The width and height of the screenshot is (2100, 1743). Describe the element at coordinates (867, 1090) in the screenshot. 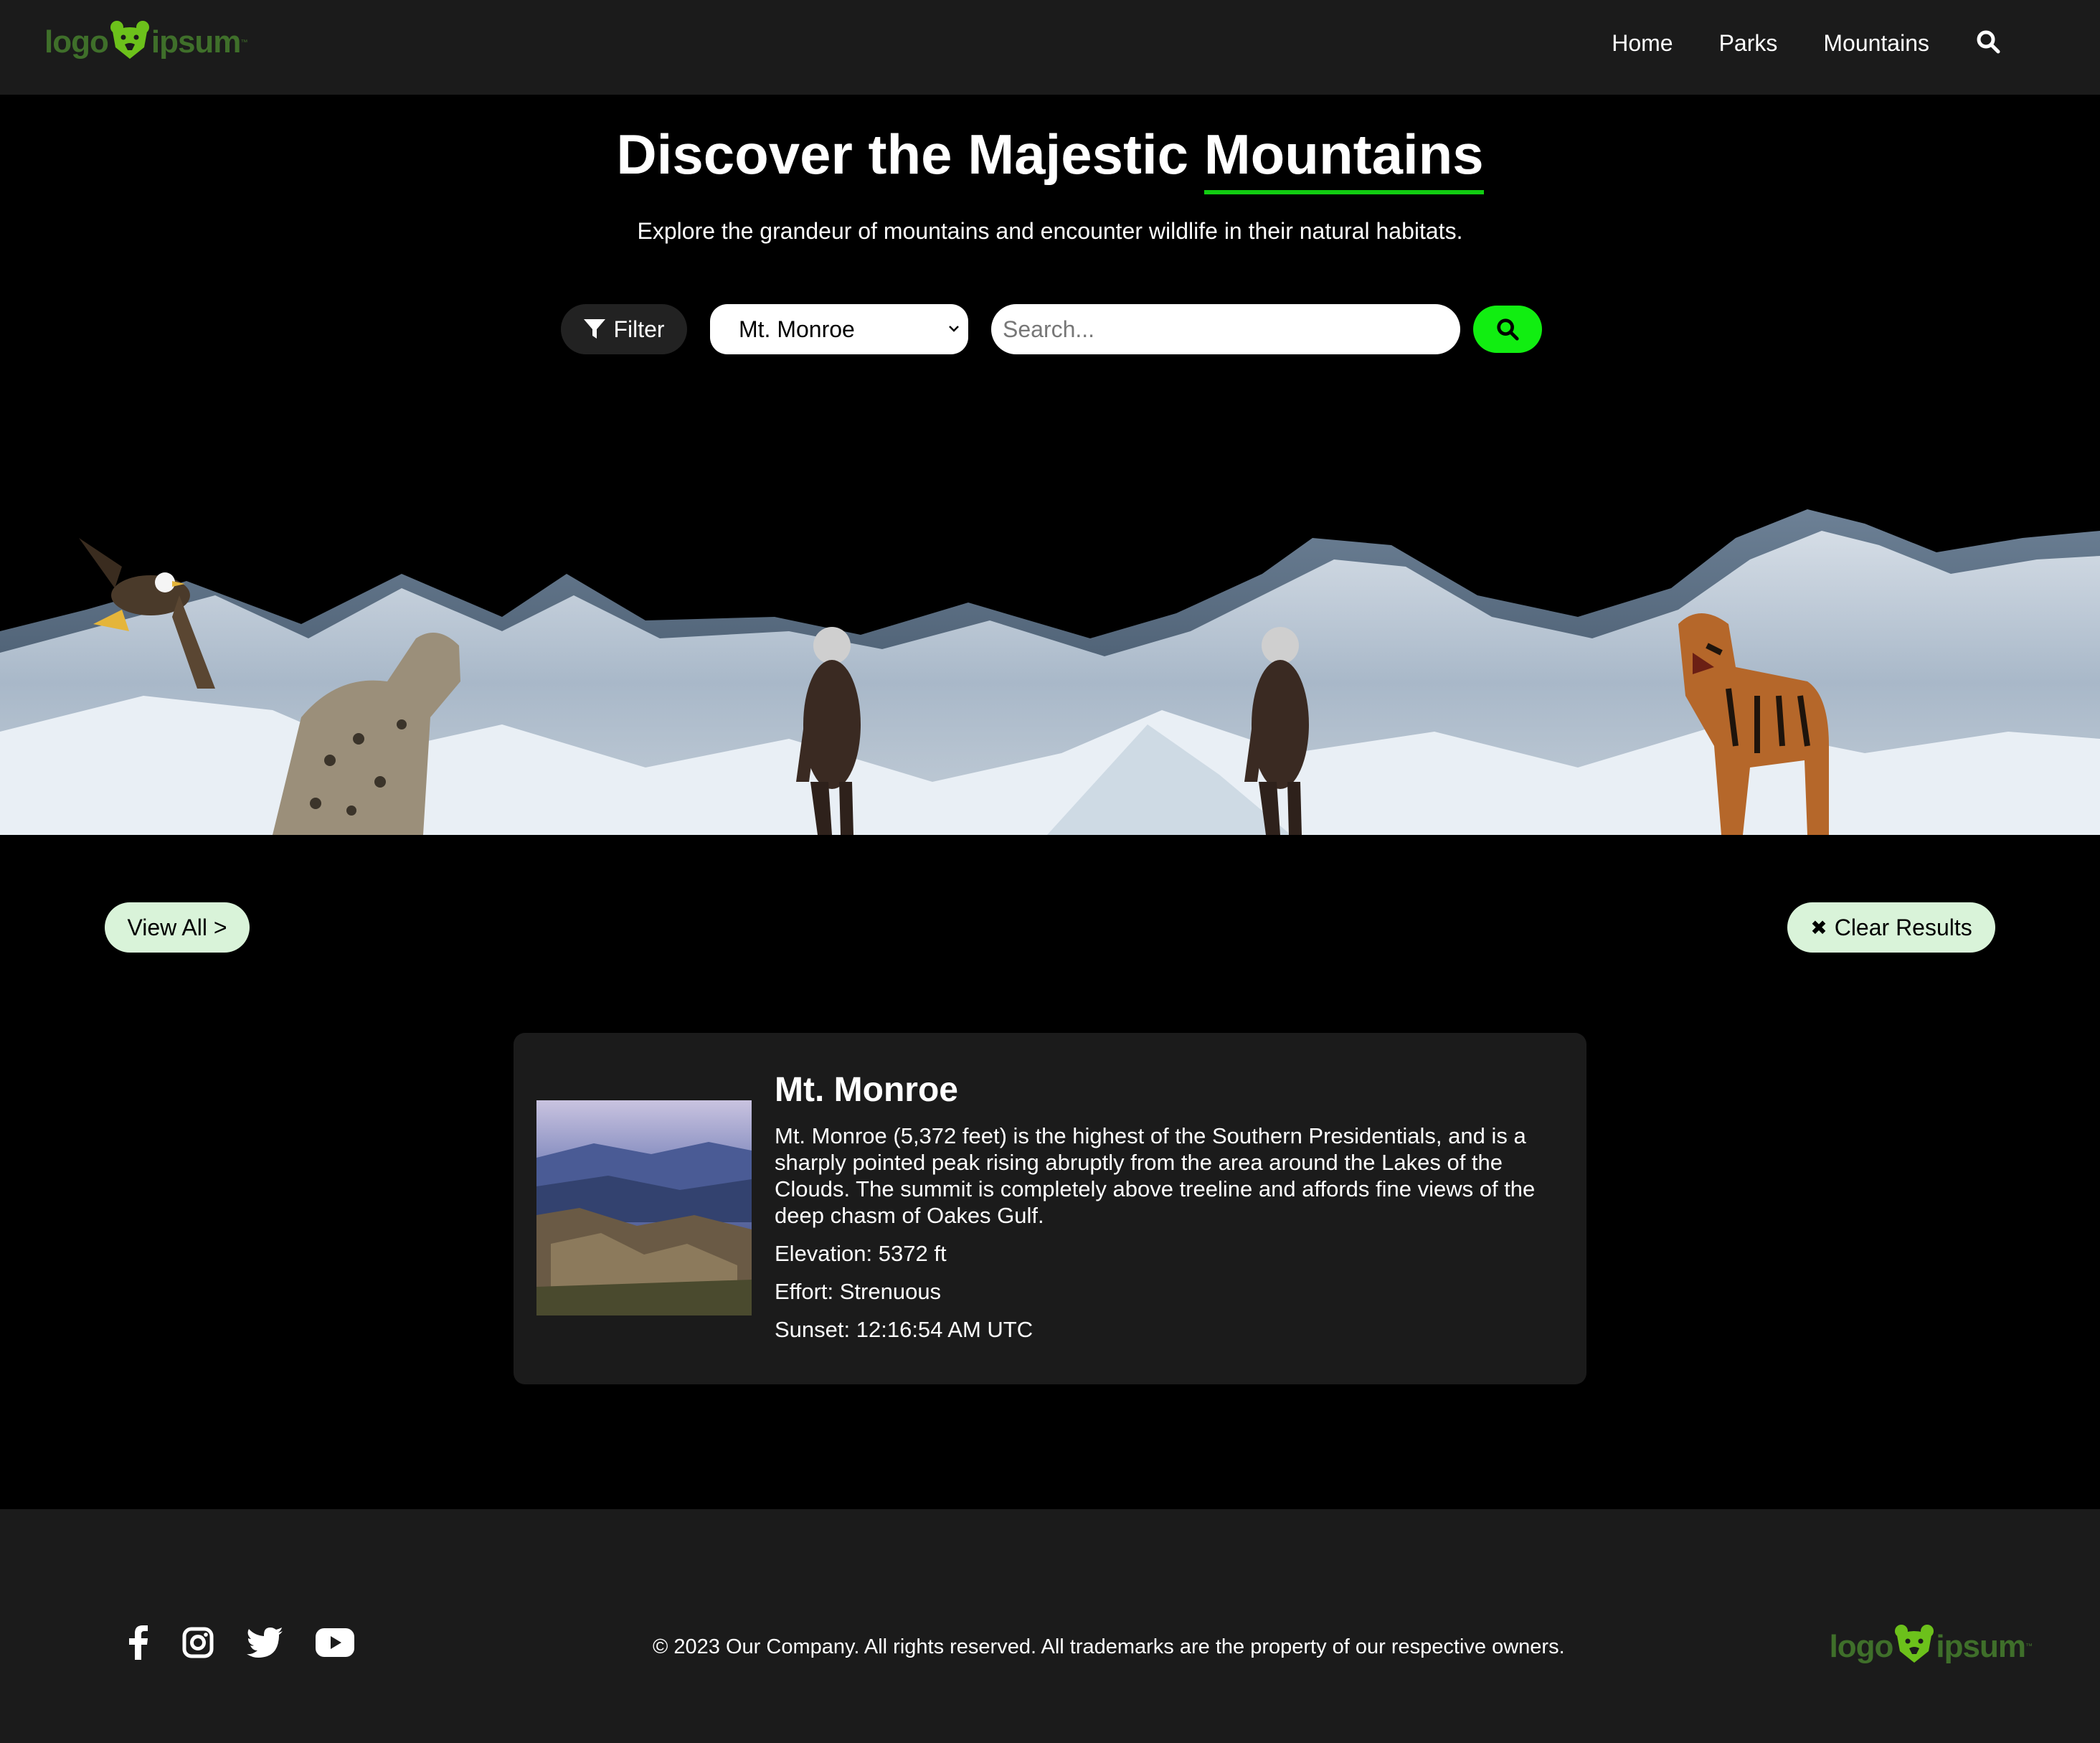

I see `result-title: Mt. Monroe` at that location.